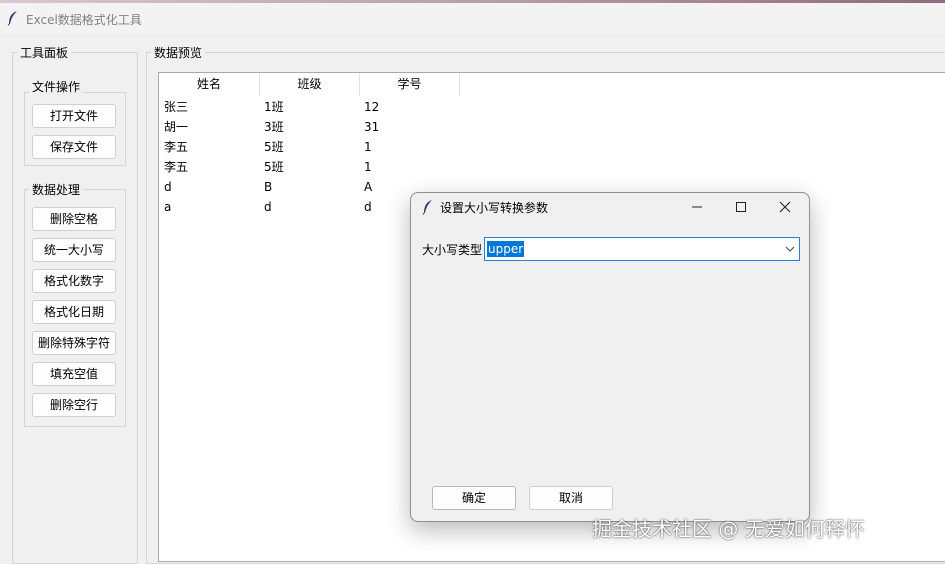 The height and width of the screenshot is (564, 945). I want to click on table-row: 张三 1班 12, so click(309, 107).